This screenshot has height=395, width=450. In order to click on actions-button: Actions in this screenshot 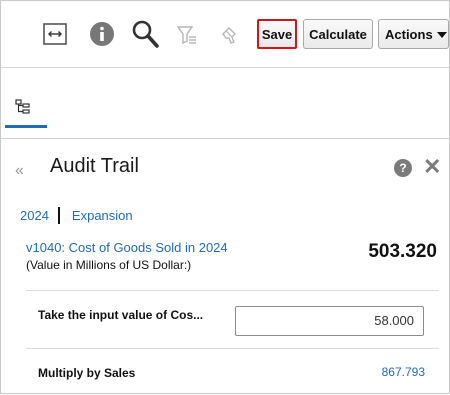, I will do `click(413, 34)`.